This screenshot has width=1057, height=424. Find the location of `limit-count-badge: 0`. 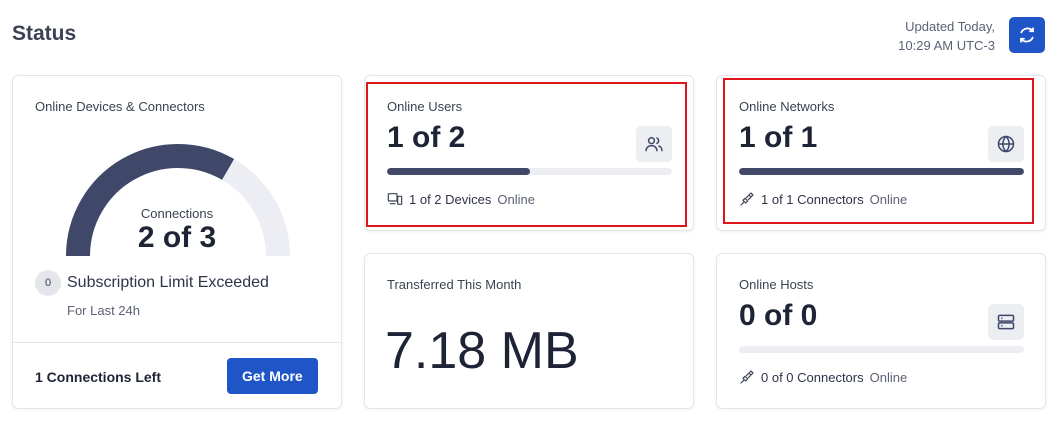

limit-count-badge: 0 is located at coordinates (48, 283).